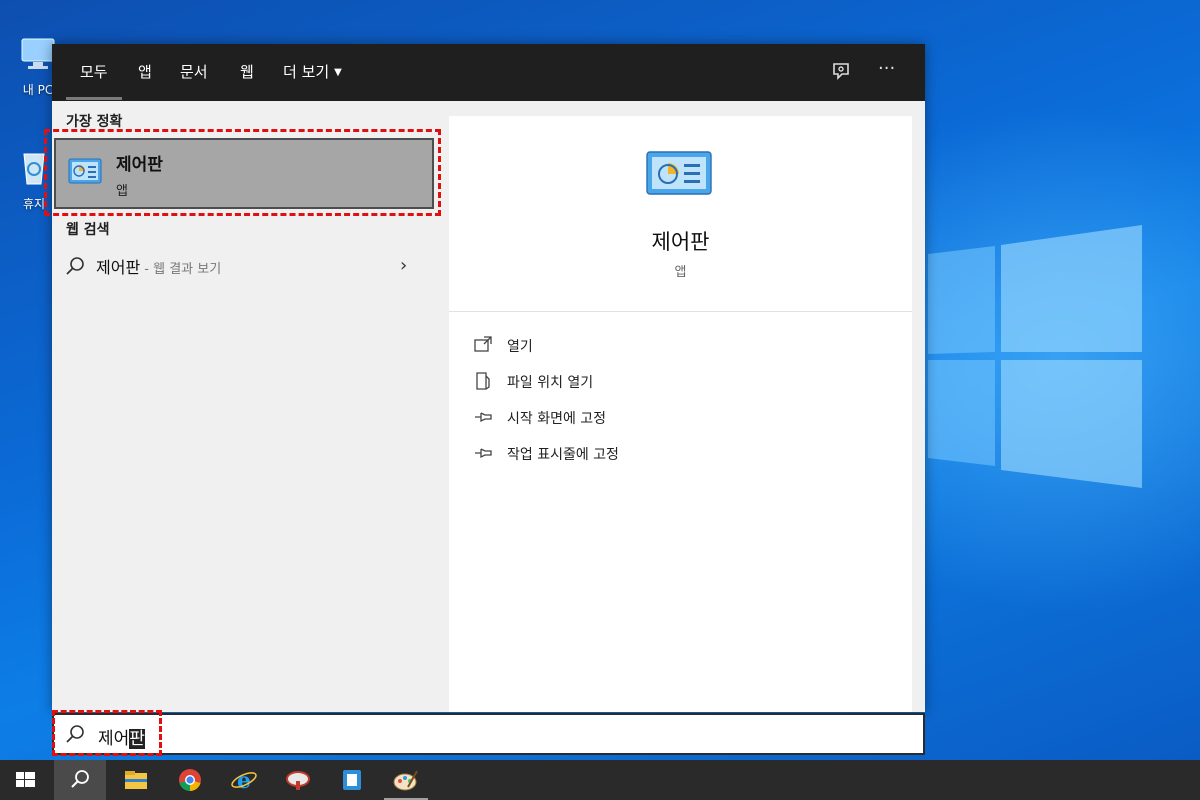  I want to click on action-open: 열기, so click(623, 346).